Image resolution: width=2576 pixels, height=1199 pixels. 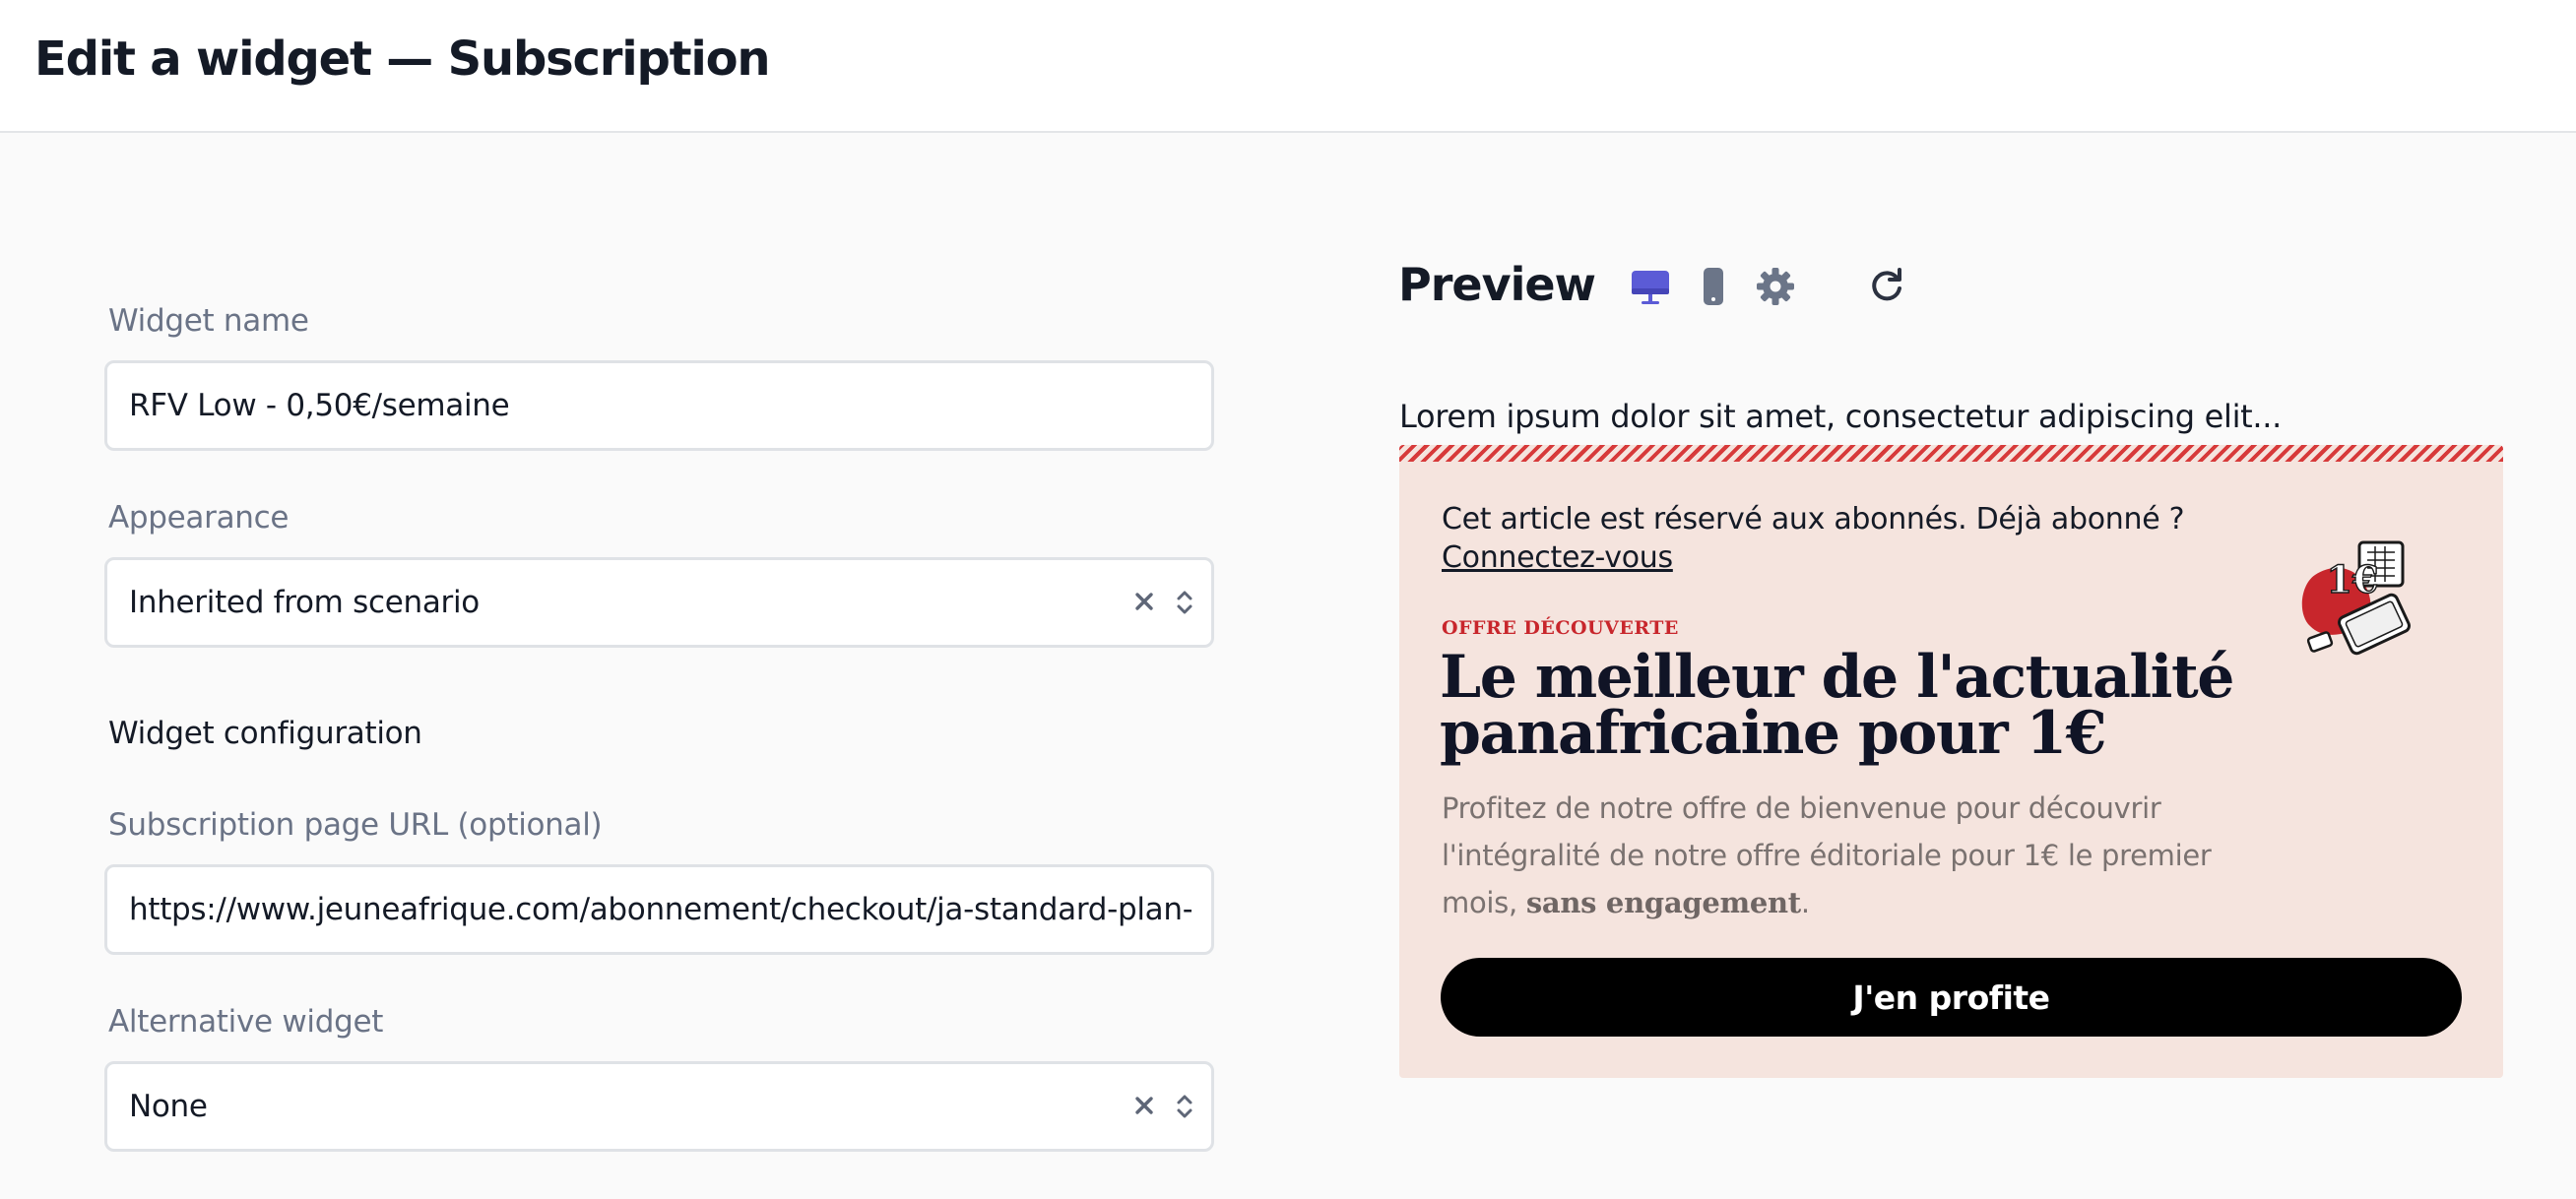 I want to click on settings-icon, so click(x=1775, y=286).